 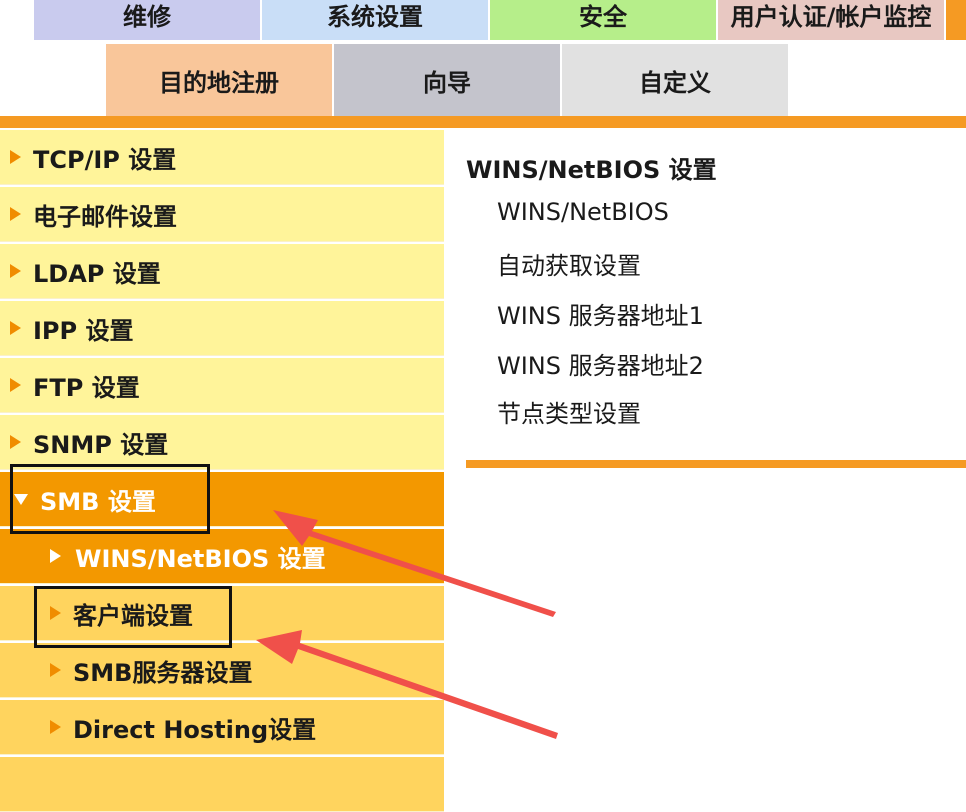 What do you see at coordinates (407, 624) in the screenshot?
I see `annotation-arrows` at bounding box center [407, 624].